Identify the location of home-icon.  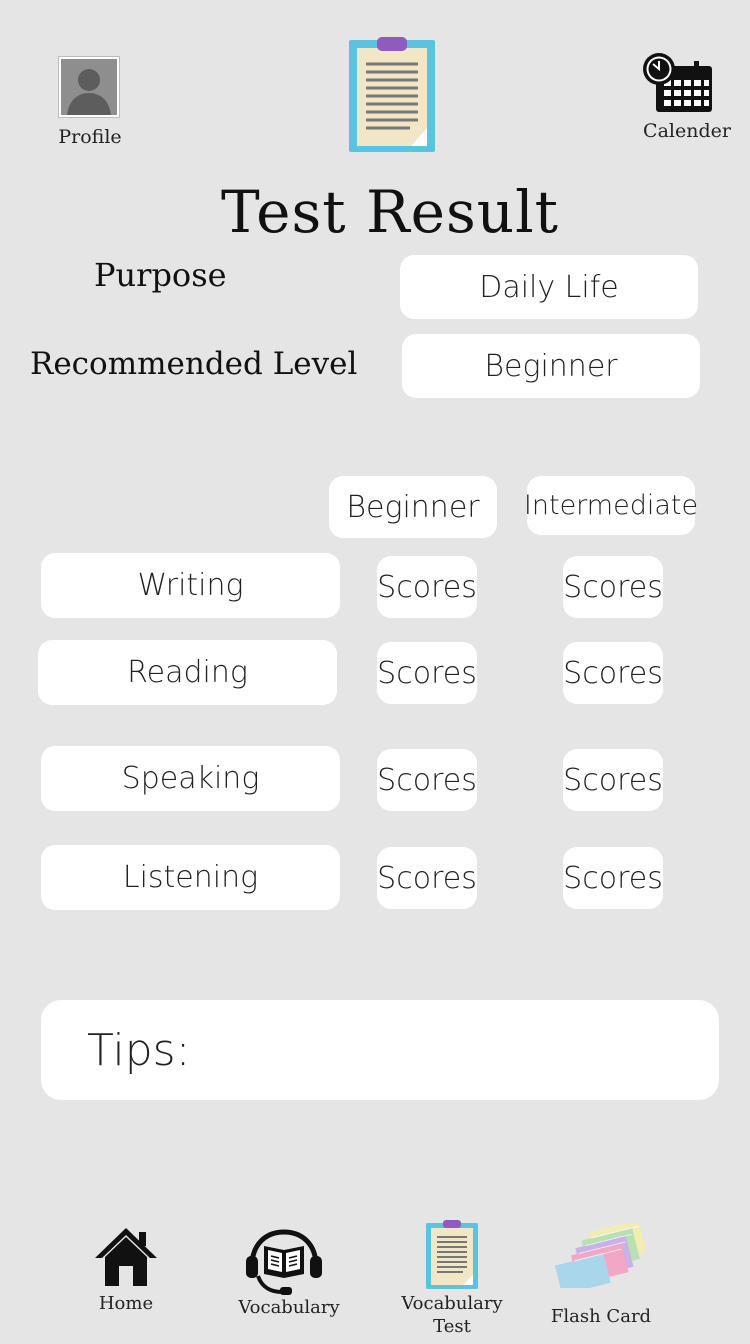
(126, 1257).